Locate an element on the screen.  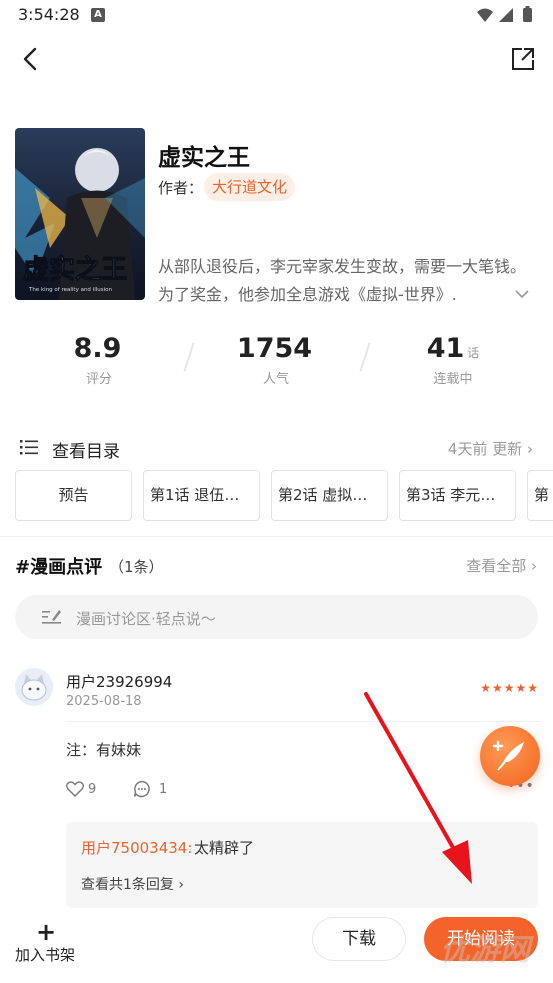
status-time: 3:54:28 is located at coordinates (49, 14).